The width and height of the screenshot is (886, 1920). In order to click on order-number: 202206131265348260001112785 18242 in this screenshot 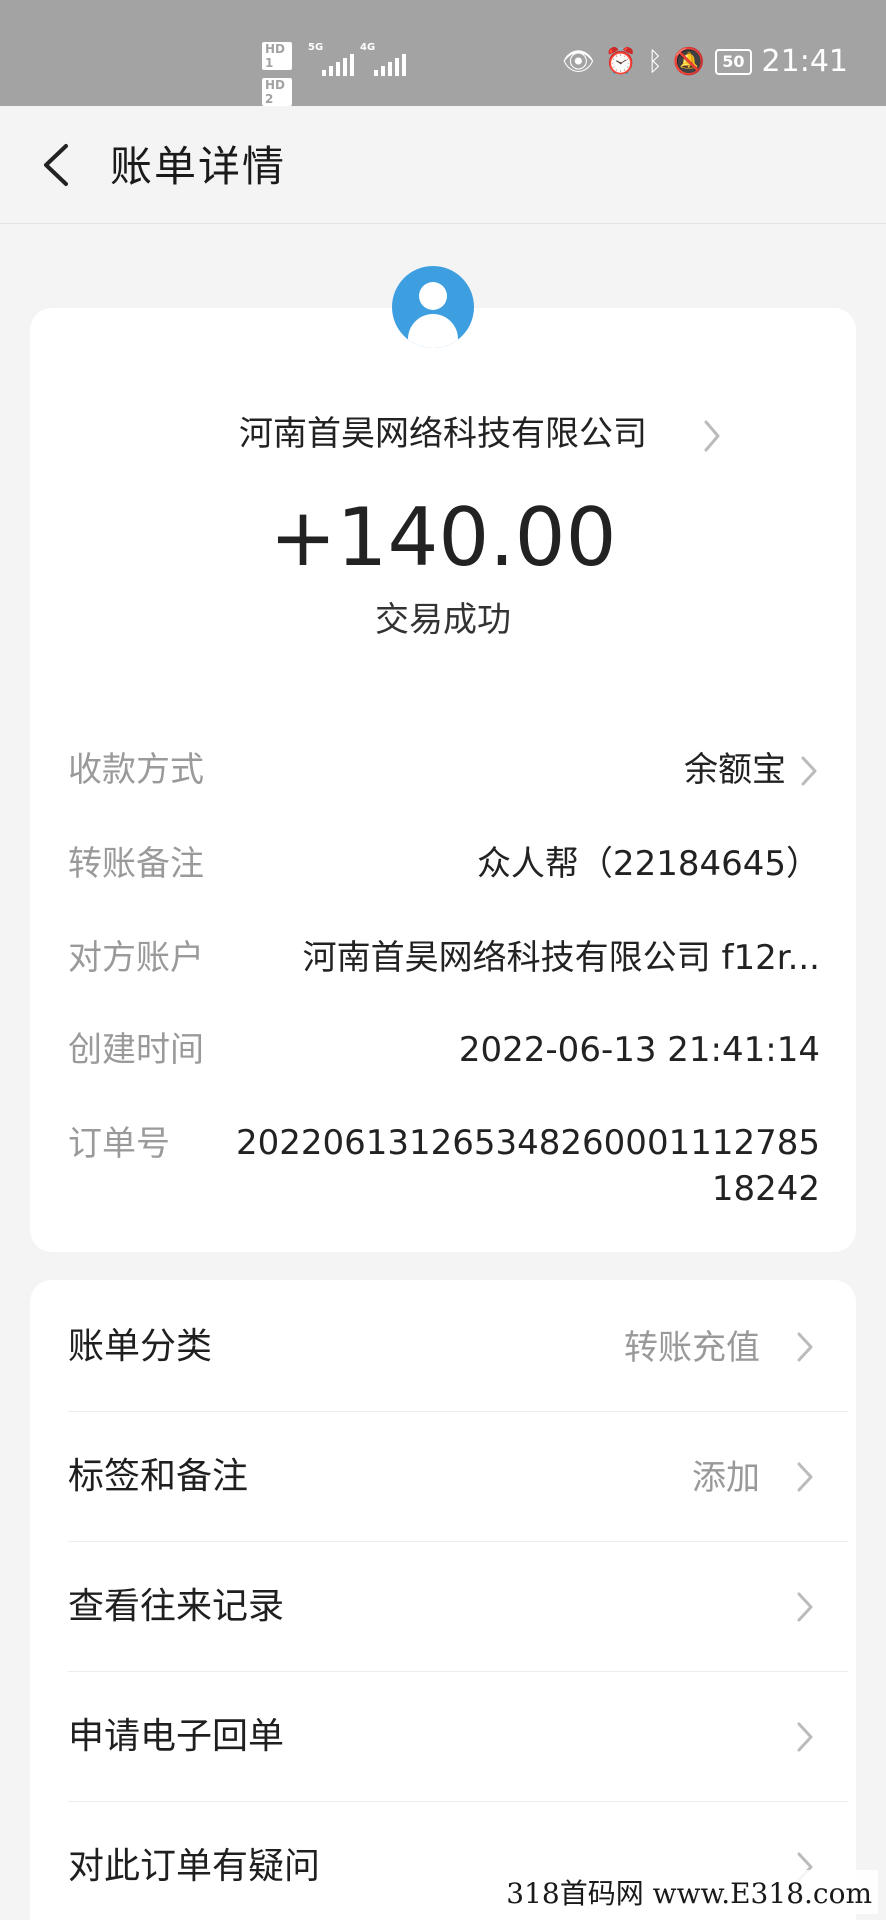, I will do `click(520, 1166)`.